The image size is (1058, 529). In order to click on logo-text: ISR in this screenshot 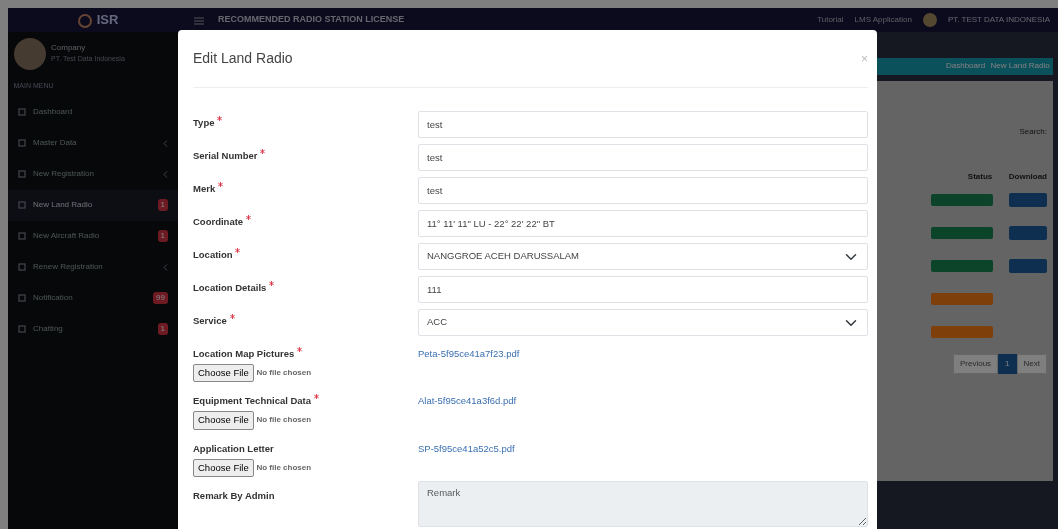, I will do `click(107, 20)`.